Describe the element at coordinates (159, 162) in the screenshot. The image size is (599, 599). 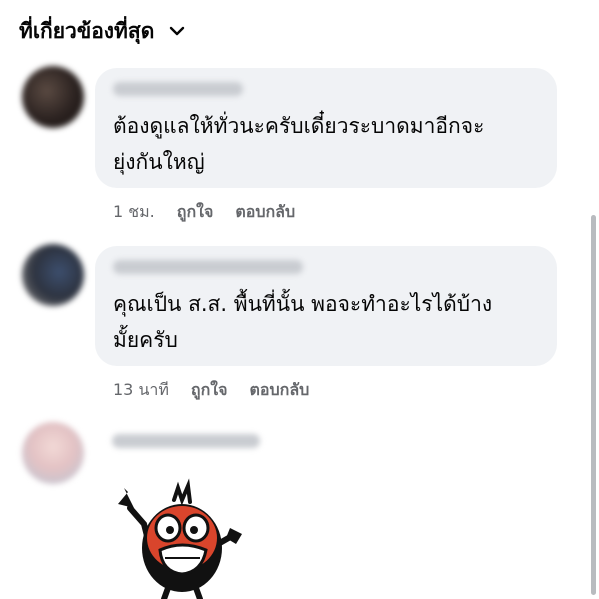
I see `comment-text-line: ยุ่งกันใหญ่` at that location.